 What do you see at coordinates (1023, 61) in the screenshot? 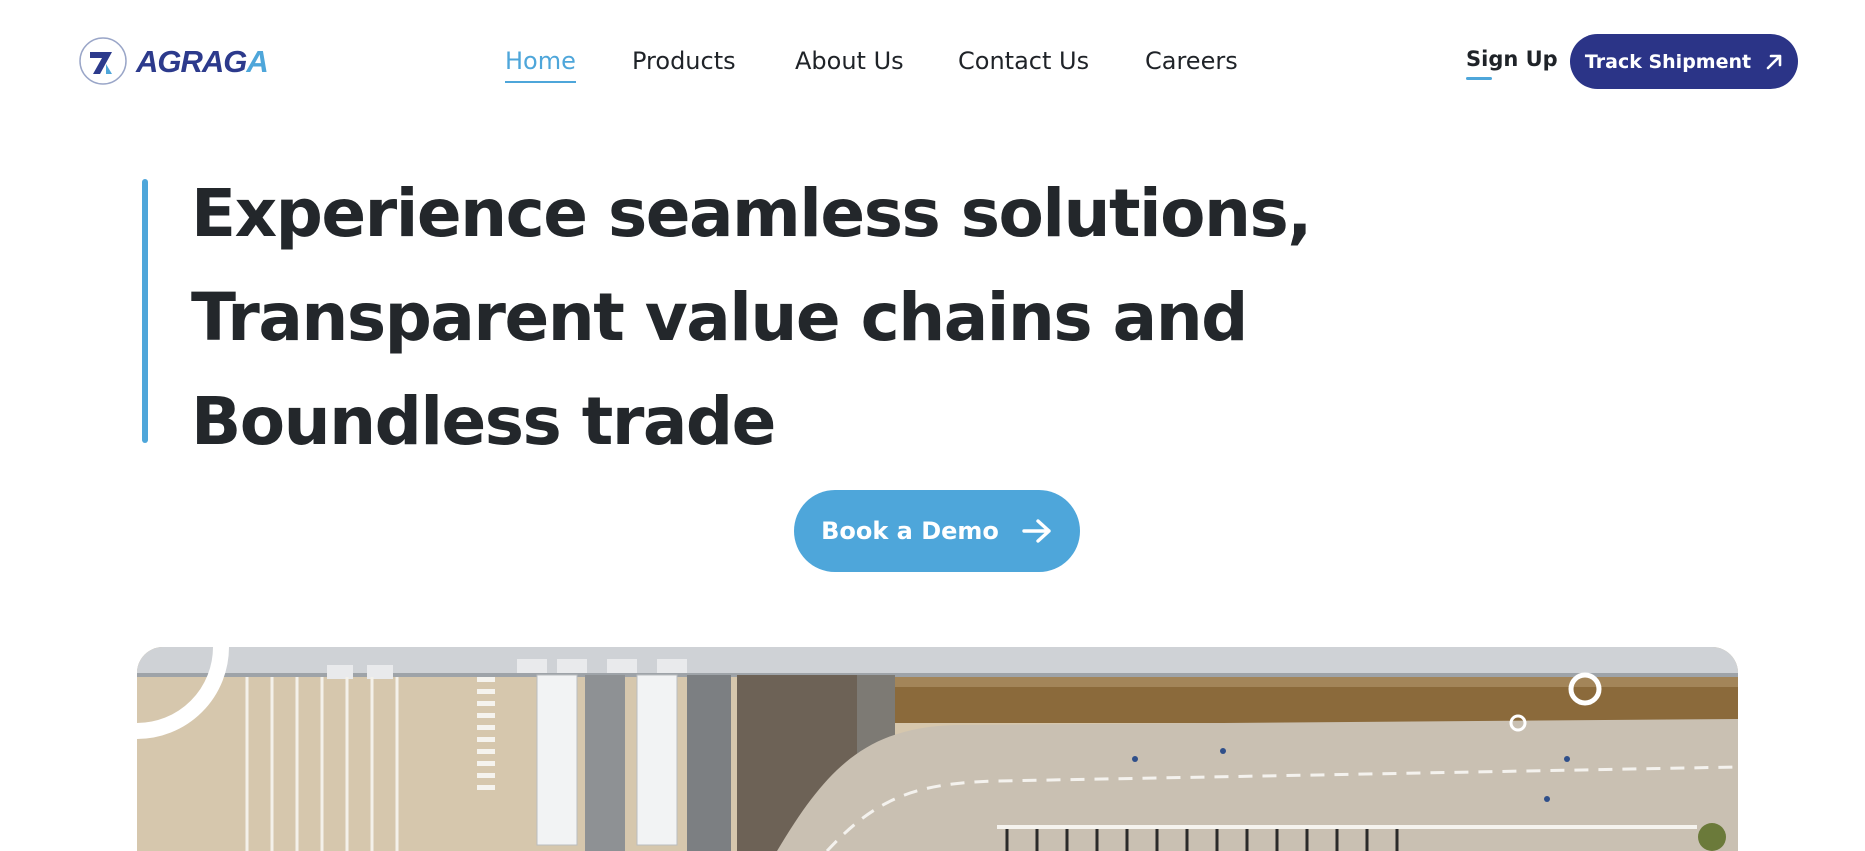
I see `nav-item-contact-us: Contact Us` at bounding box center [1023, 61].